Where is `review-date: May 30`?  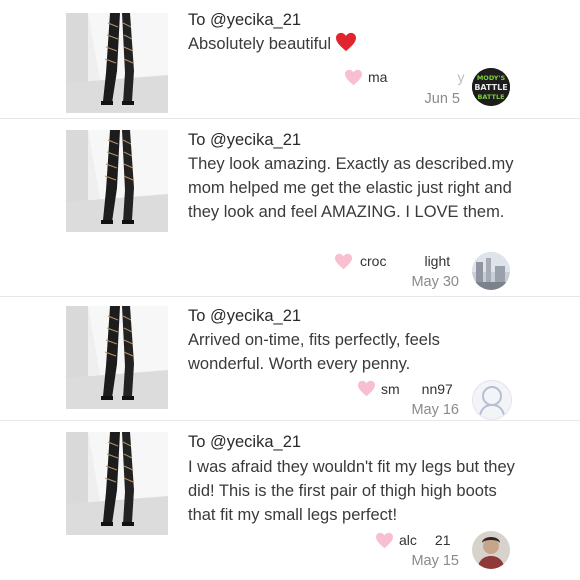 review-date: May 30 is located at coordinates (435, 282).